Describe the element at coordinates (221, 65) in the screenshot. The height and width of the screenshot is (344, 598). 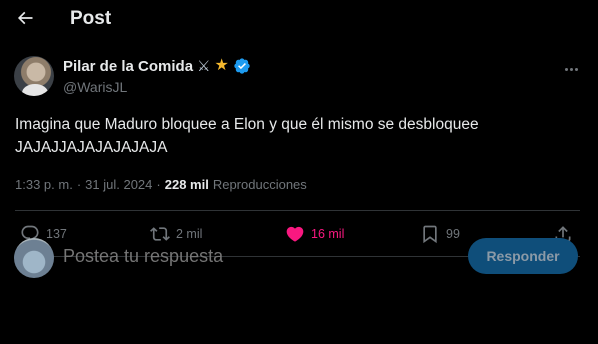
I see `star-icon: ★` at that location.